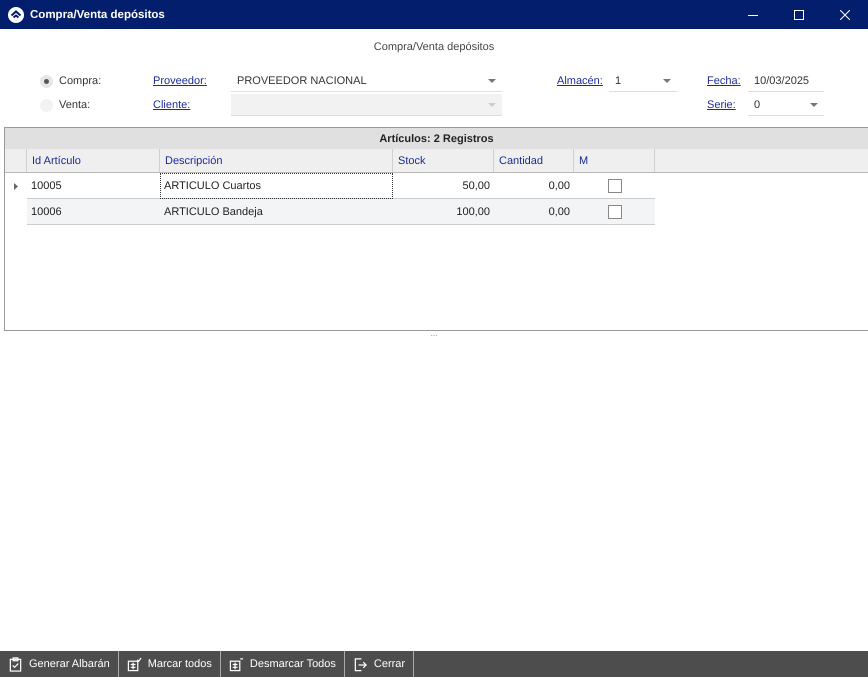  I want to click on window-title: Compra/Venta depósitos, so click(98, 14).